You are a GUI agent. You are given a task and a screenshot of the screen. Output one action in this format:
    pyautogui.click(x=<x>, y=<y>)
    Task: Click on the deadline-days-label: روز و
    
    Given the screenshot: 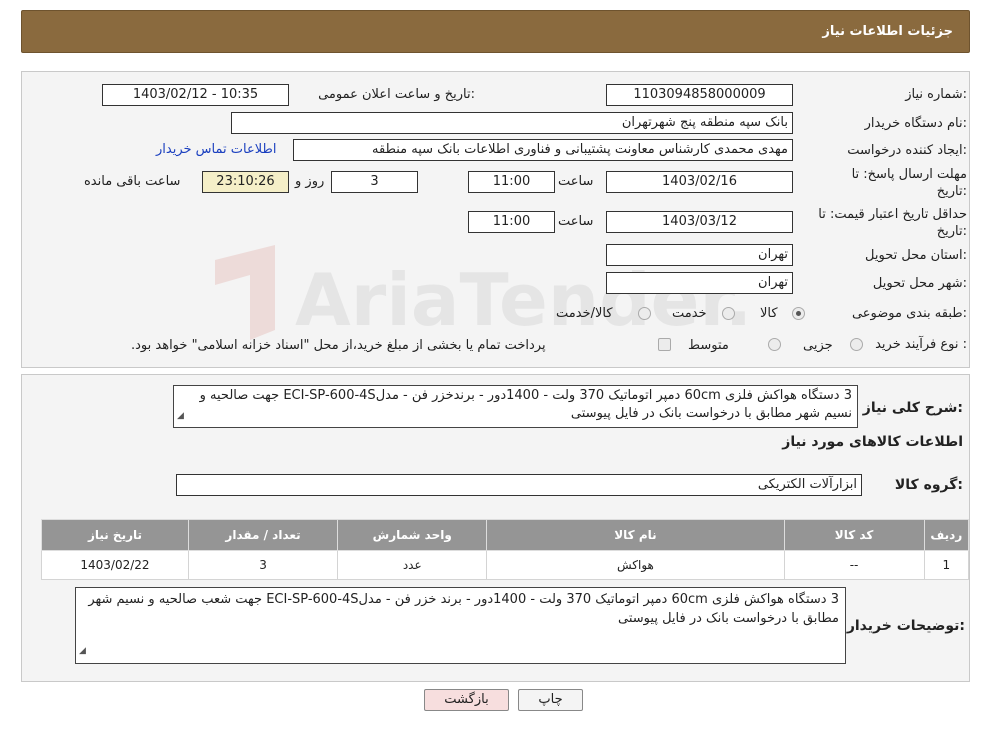 What is the action you would take?
    pyautogui.click(x=310, y=181)
    